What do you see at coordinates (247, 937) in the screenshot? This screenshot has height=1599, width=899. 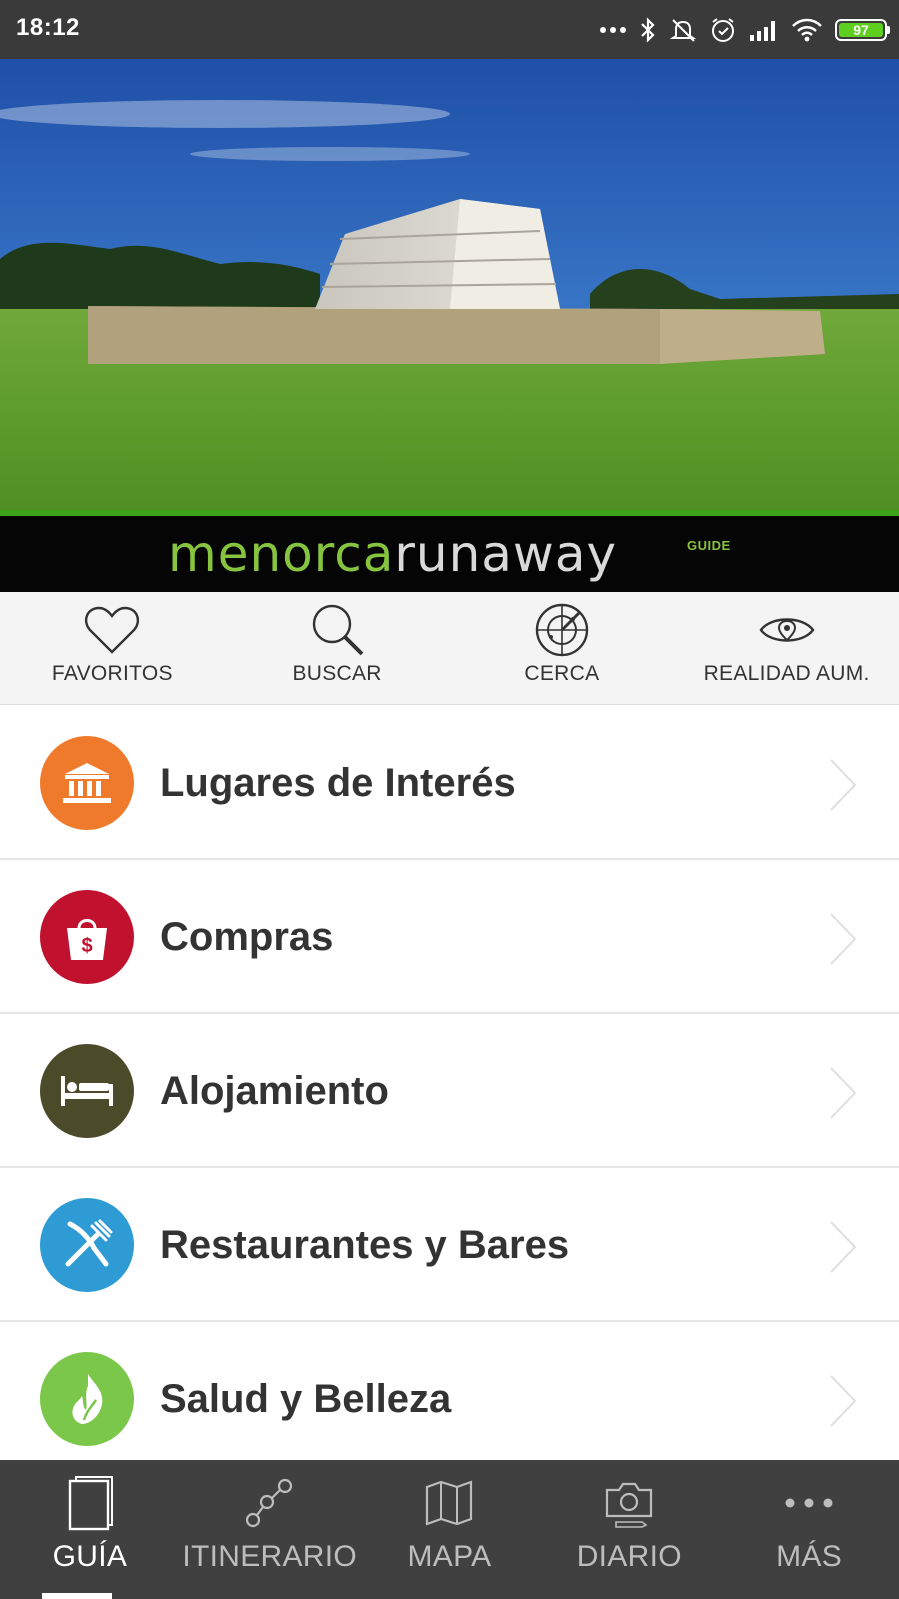 I see `category-label: Compras` at bounding box center [247, 937].